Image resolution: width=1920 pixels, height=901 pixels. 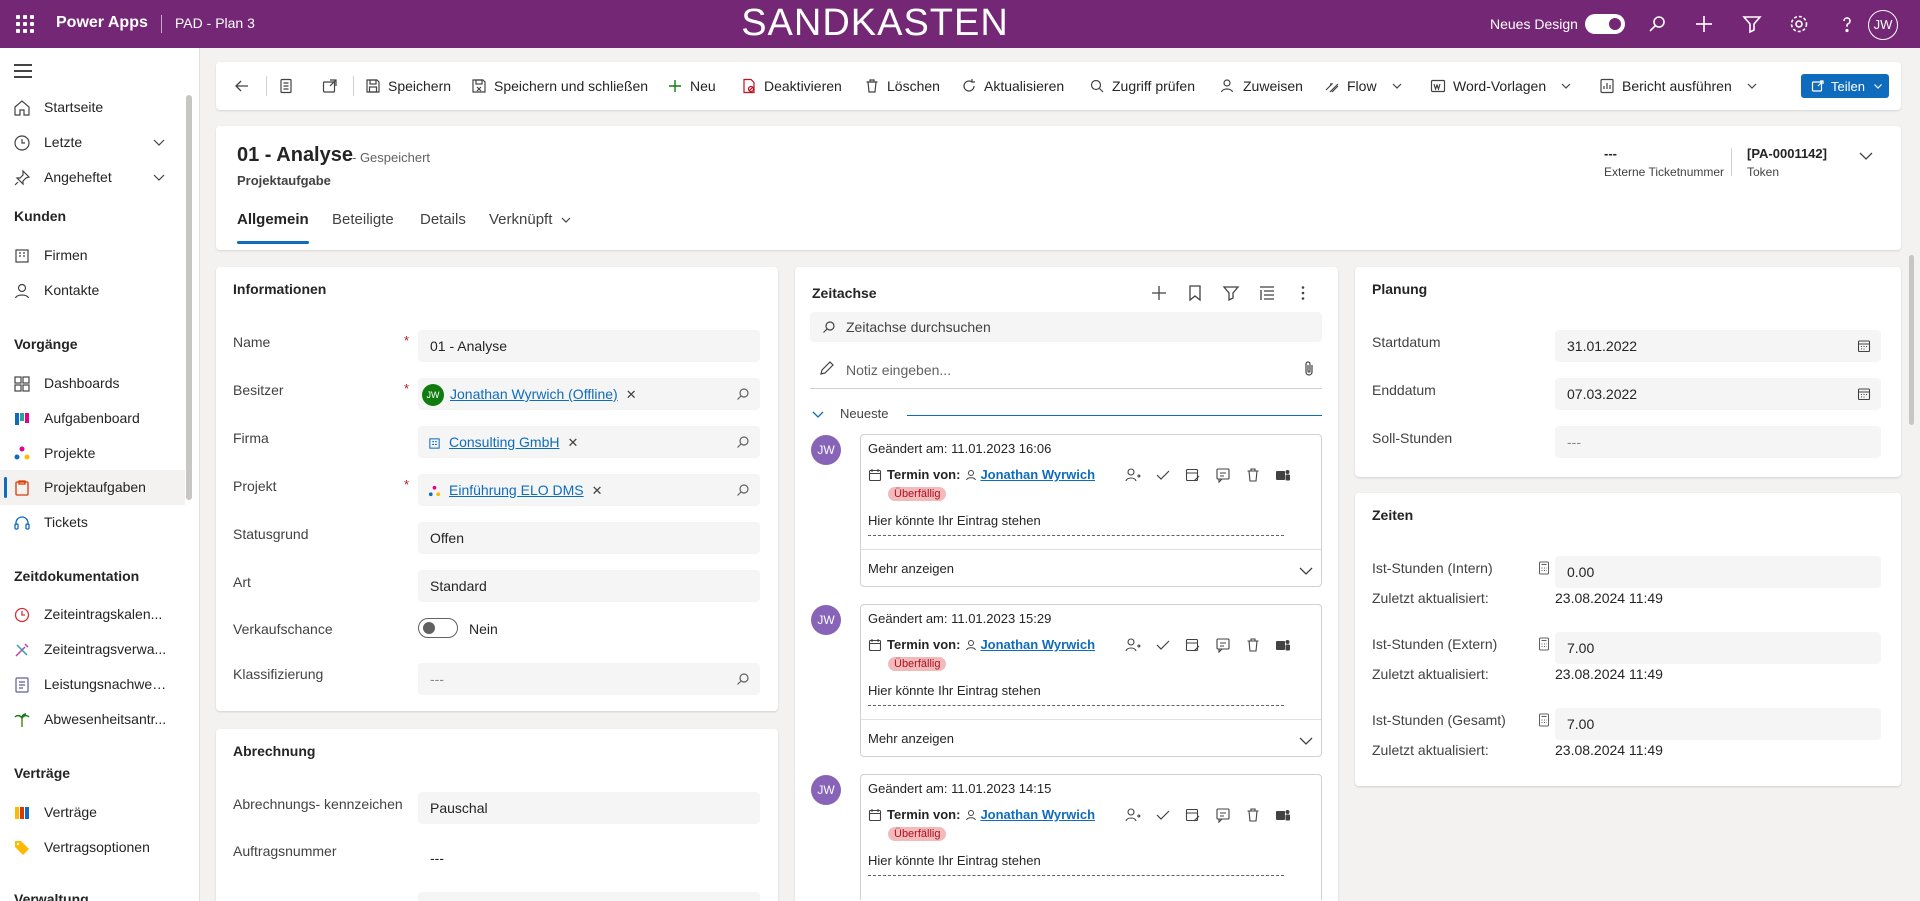 I want to click on tab-beteiligte: Beteiligte, so click(x=363, y=219).